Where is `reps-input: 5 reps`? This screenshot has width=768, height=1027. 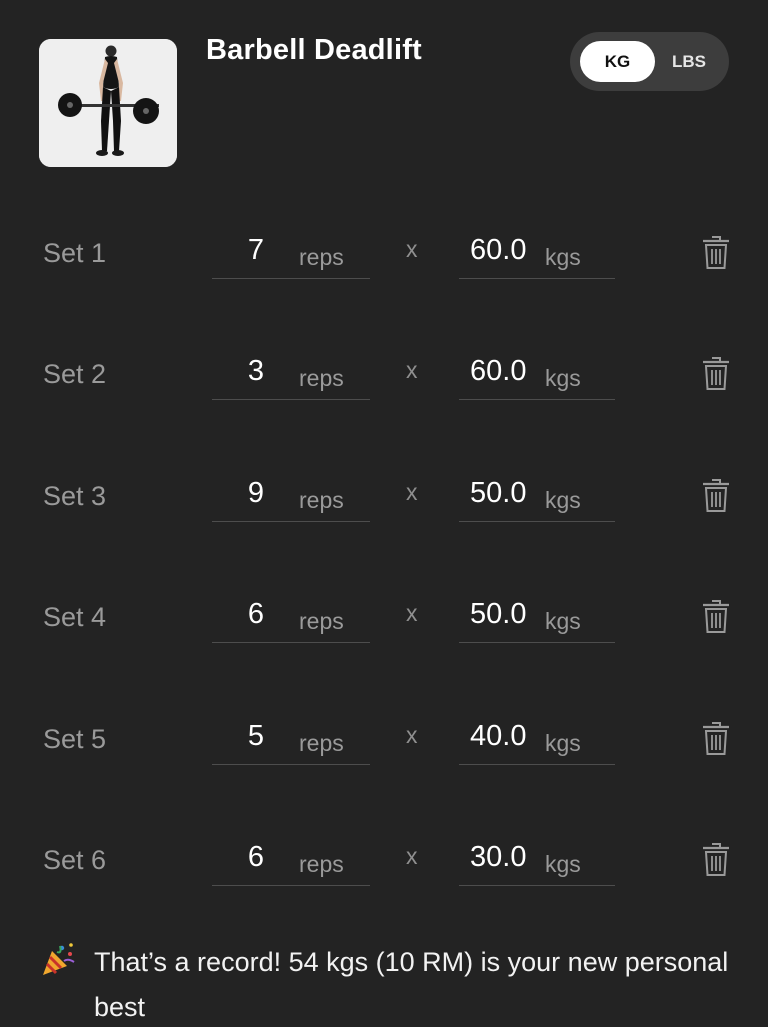 reps-input: 5 reps is located at coordinates (291, 736).